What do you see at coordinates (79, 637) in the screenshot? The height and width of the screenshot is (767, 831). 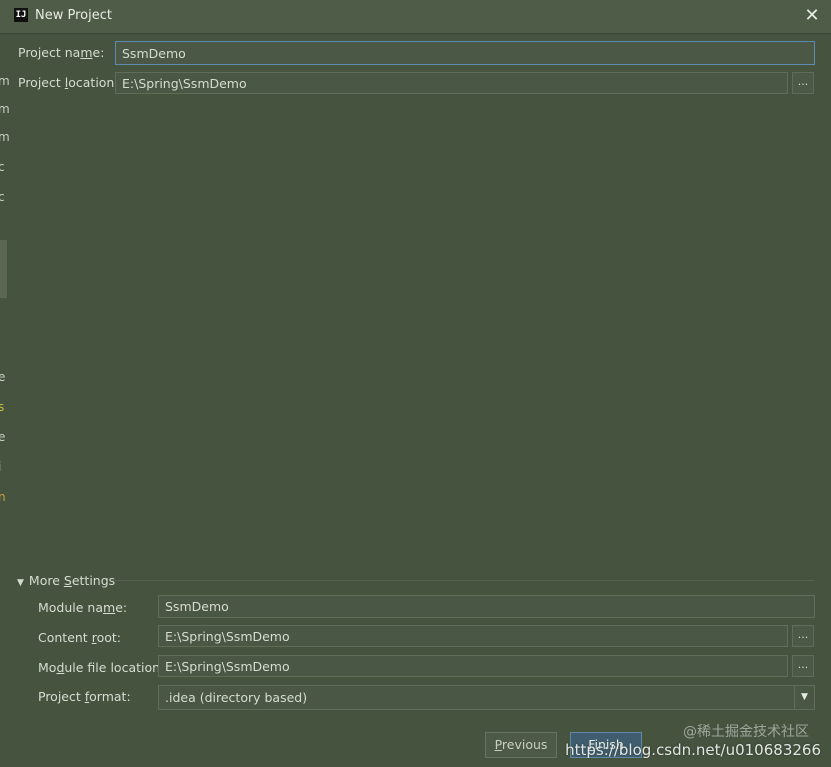 I see `content-root-label: Content root:` at bounding box center [79, 637].